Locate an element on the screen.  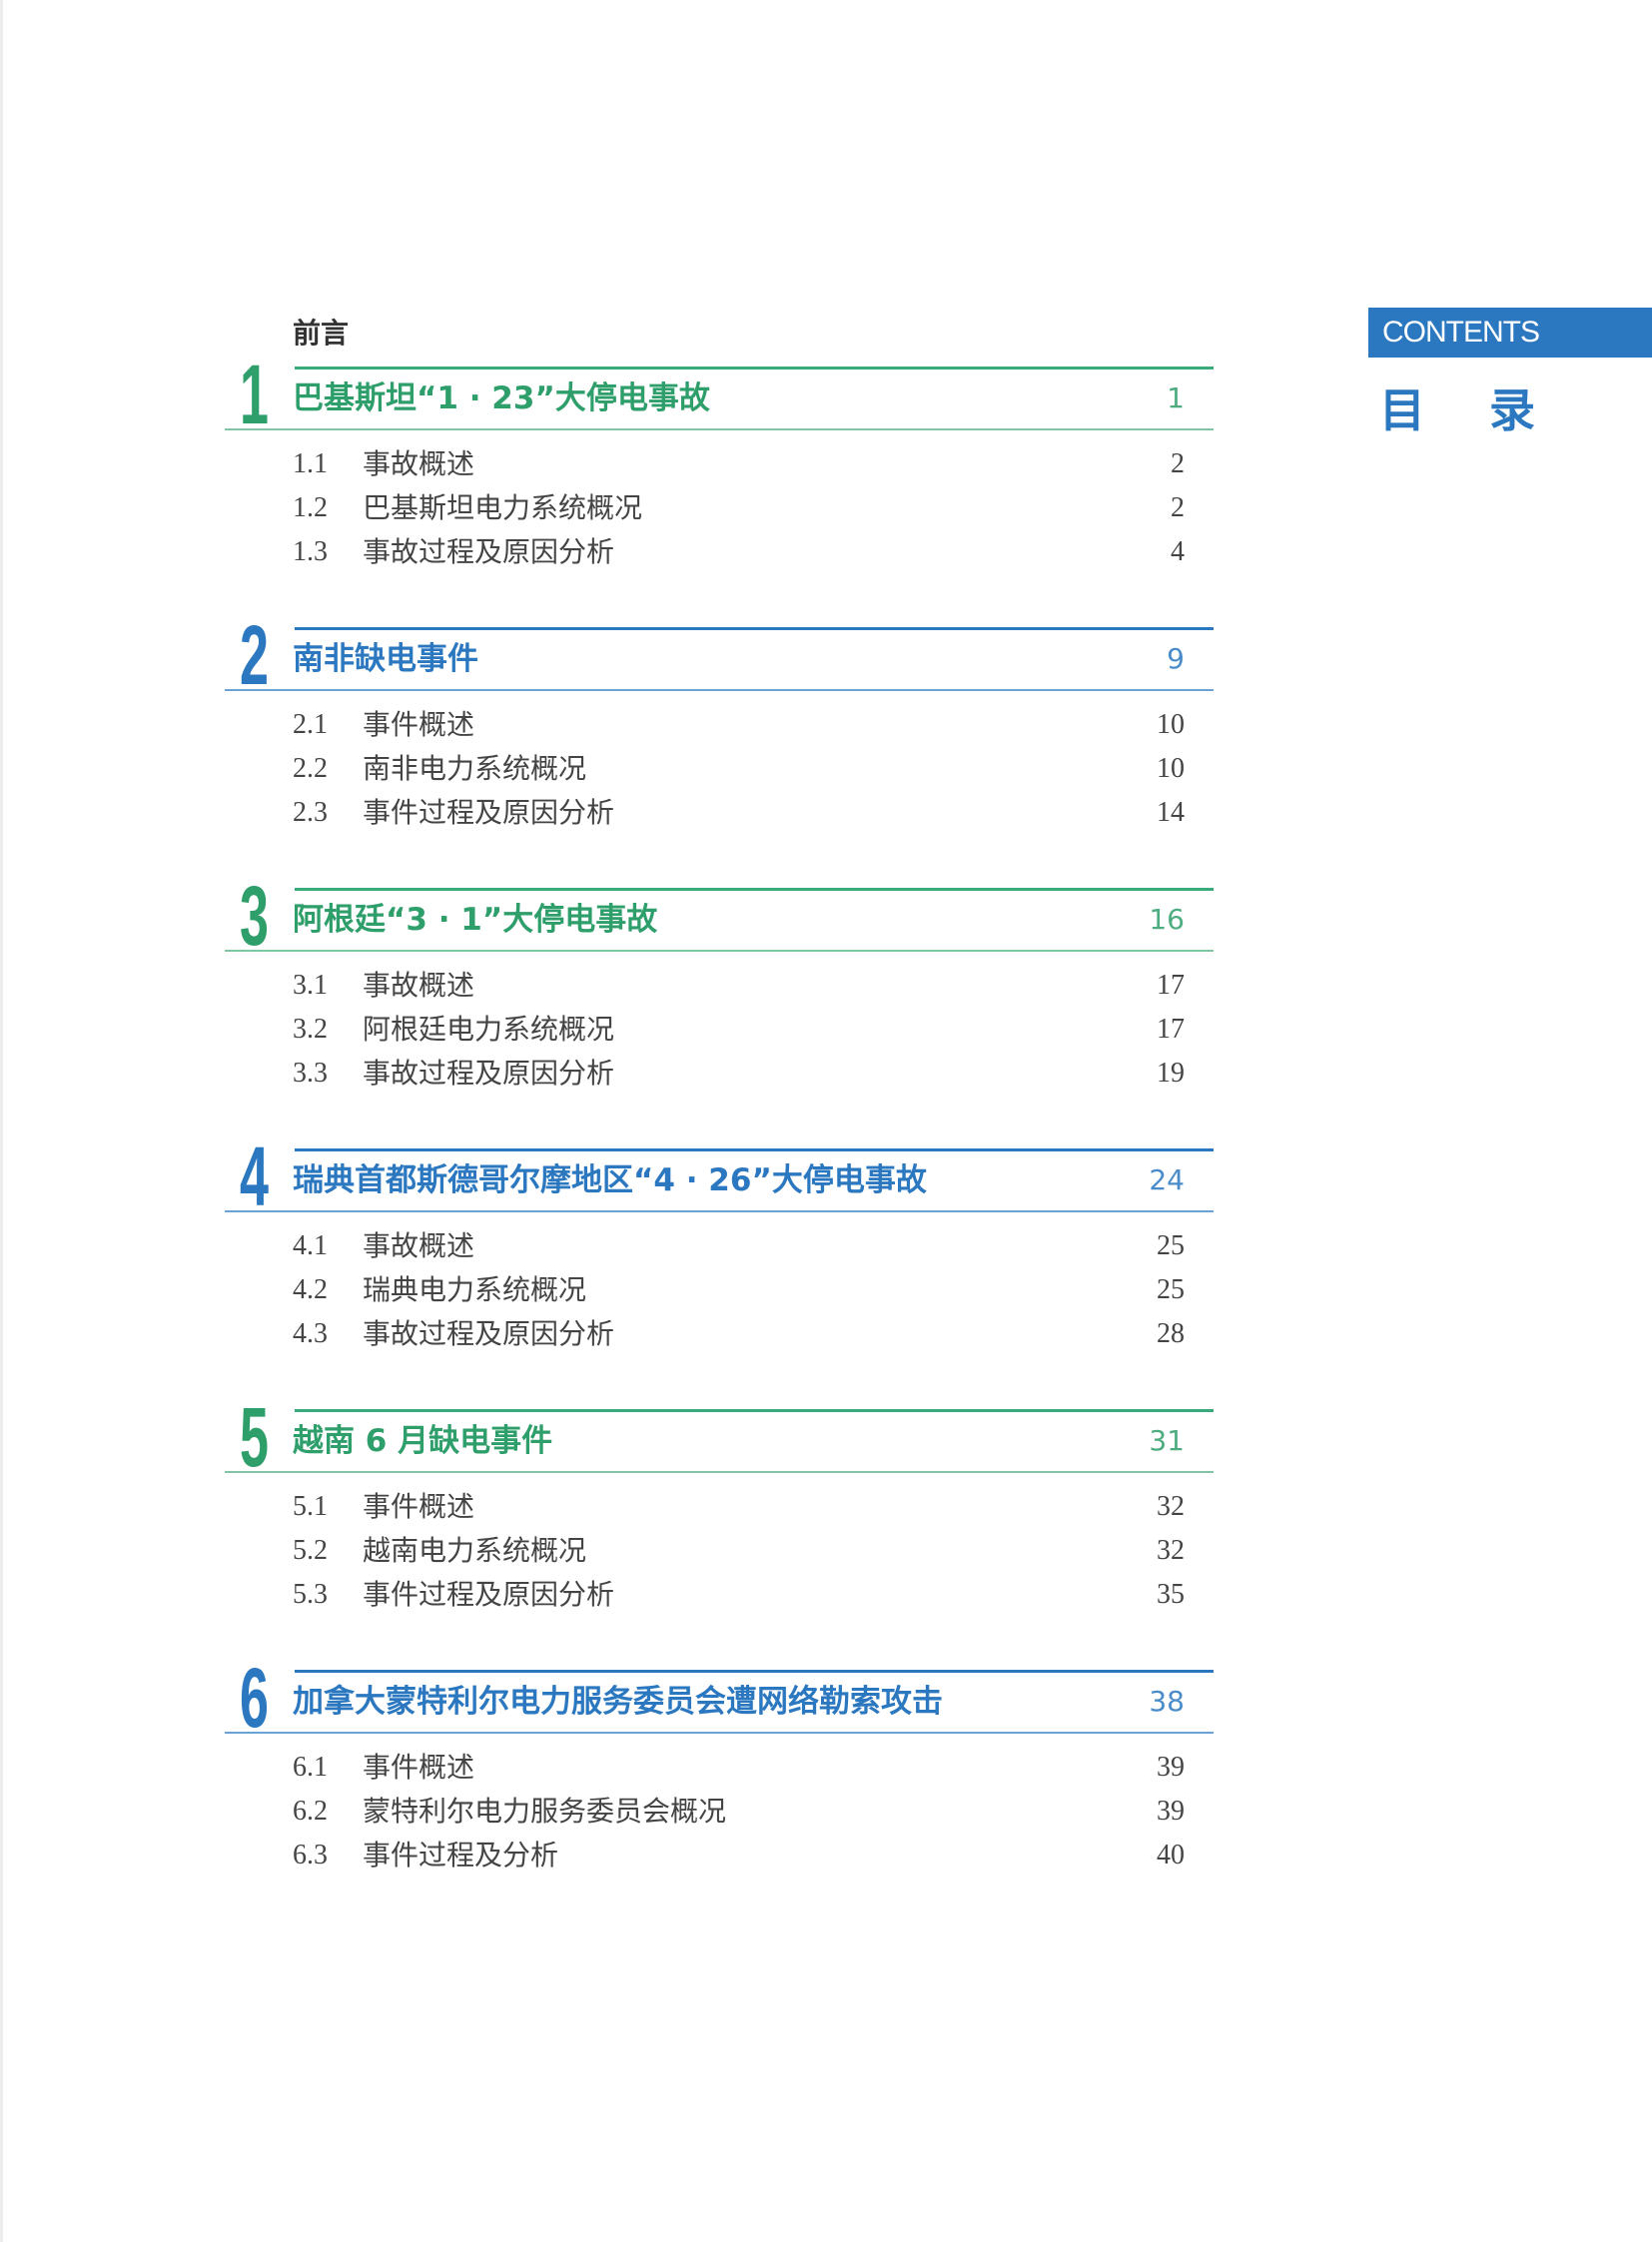
toc-section-6-1: 6.1 事件概述 39 is located at coordinates (619, 1770).